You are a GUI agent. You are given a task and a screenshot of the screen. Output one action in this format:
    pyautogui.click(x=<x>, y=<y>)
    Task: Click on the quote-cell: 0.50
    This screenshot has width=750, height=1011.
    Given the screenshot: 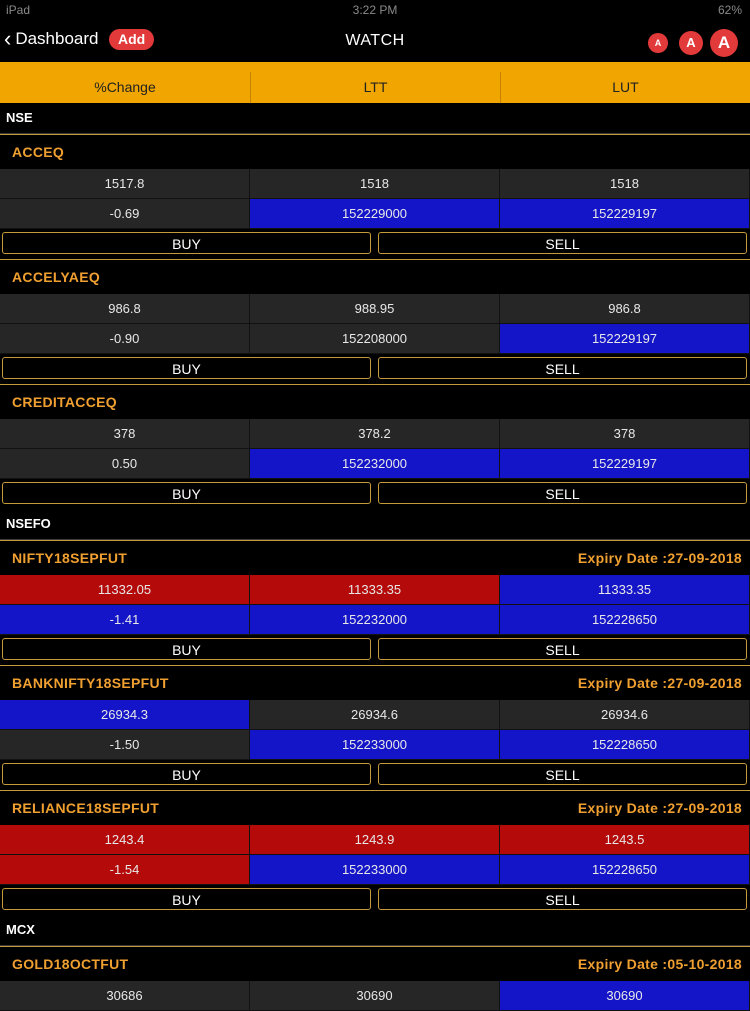 What is the action you would take?
    pyautogui.click(x=125, y=464)
    